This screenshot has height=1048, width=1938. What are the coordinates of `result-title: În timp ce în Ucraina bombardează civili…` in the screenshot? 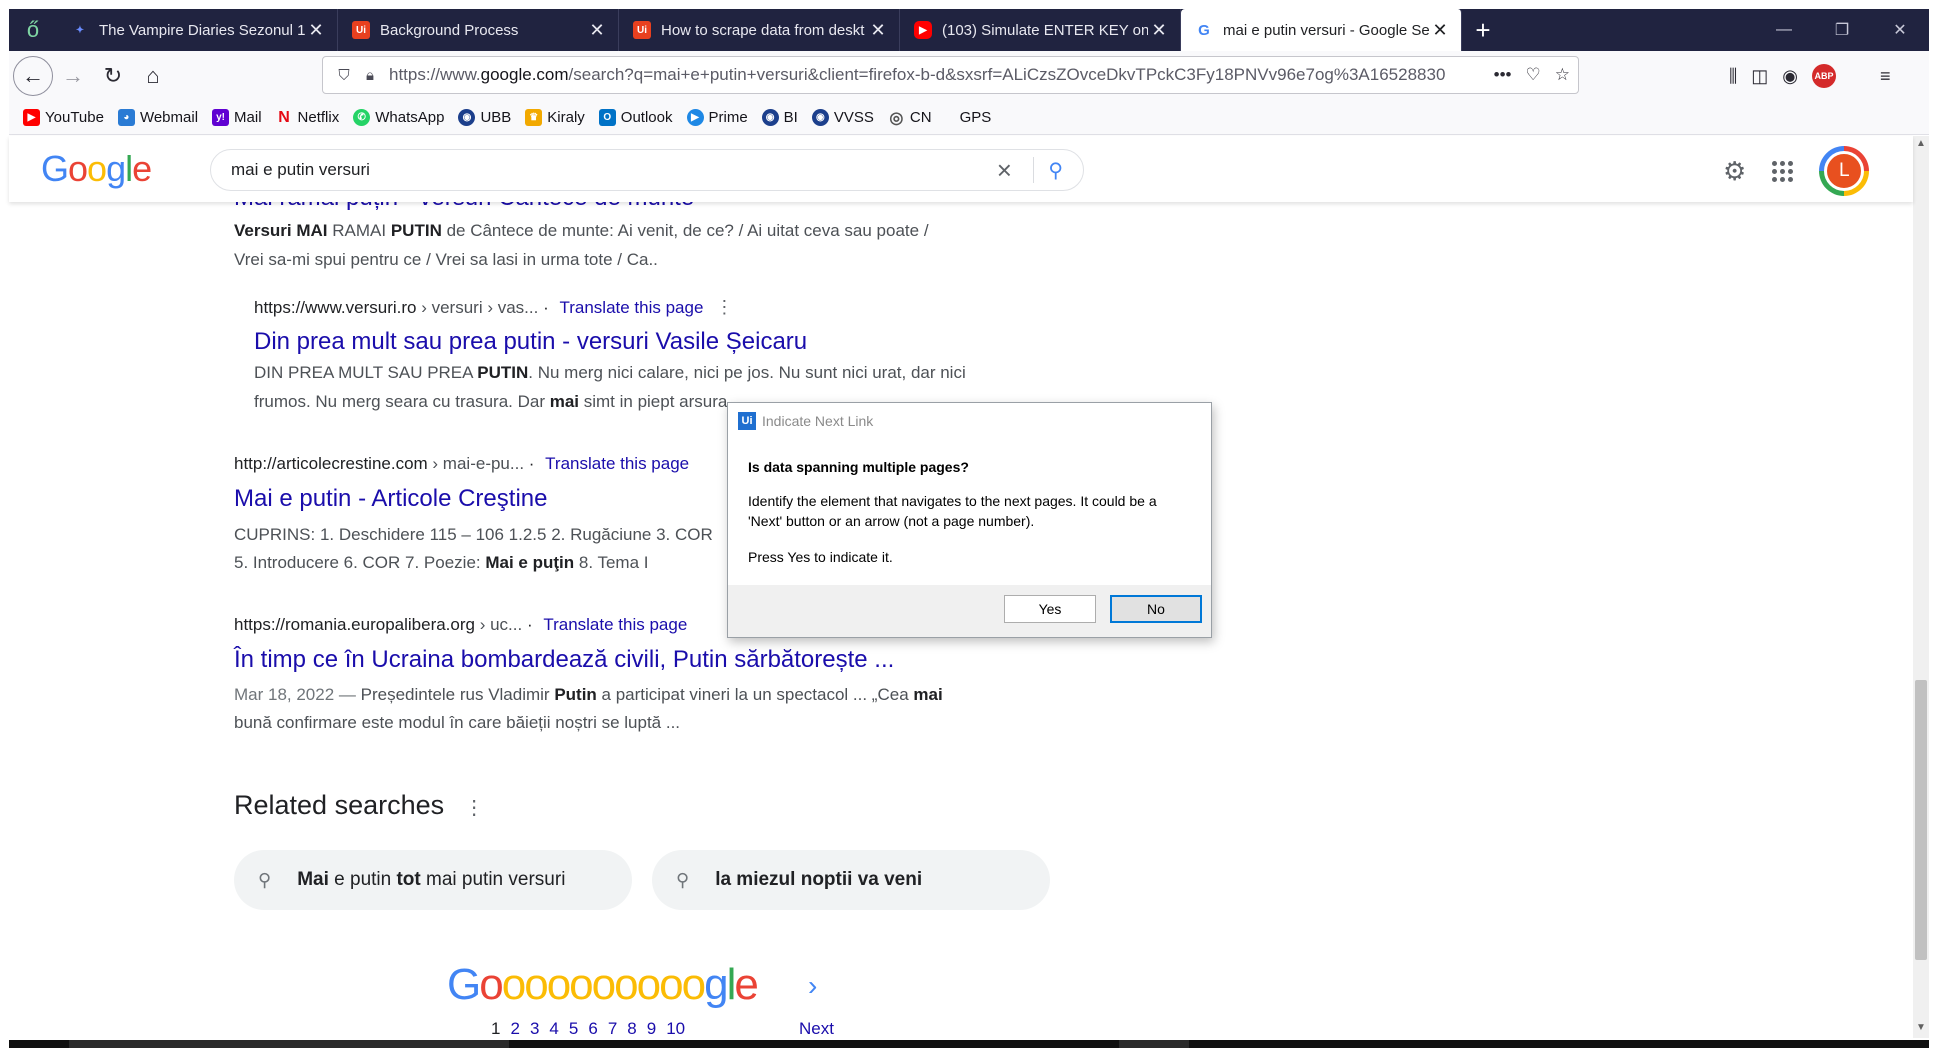 It's located at (564, 660).